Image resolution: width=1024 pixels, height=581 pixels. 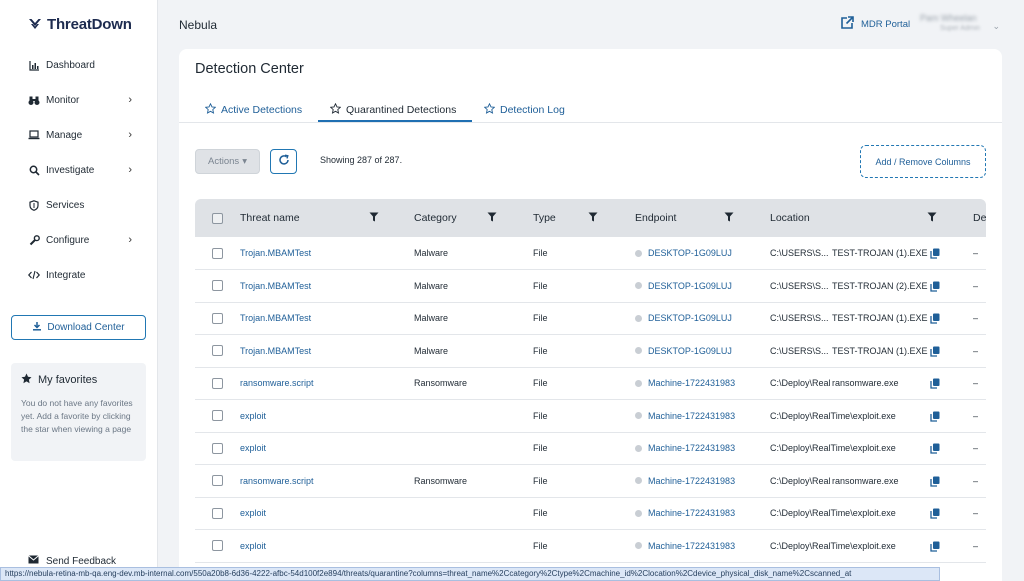 What do you see at coordinates (83, 65) in the screenshot?
I see `sidebar-item-dashboard: Dashboard` at bounding box center [83, 65].